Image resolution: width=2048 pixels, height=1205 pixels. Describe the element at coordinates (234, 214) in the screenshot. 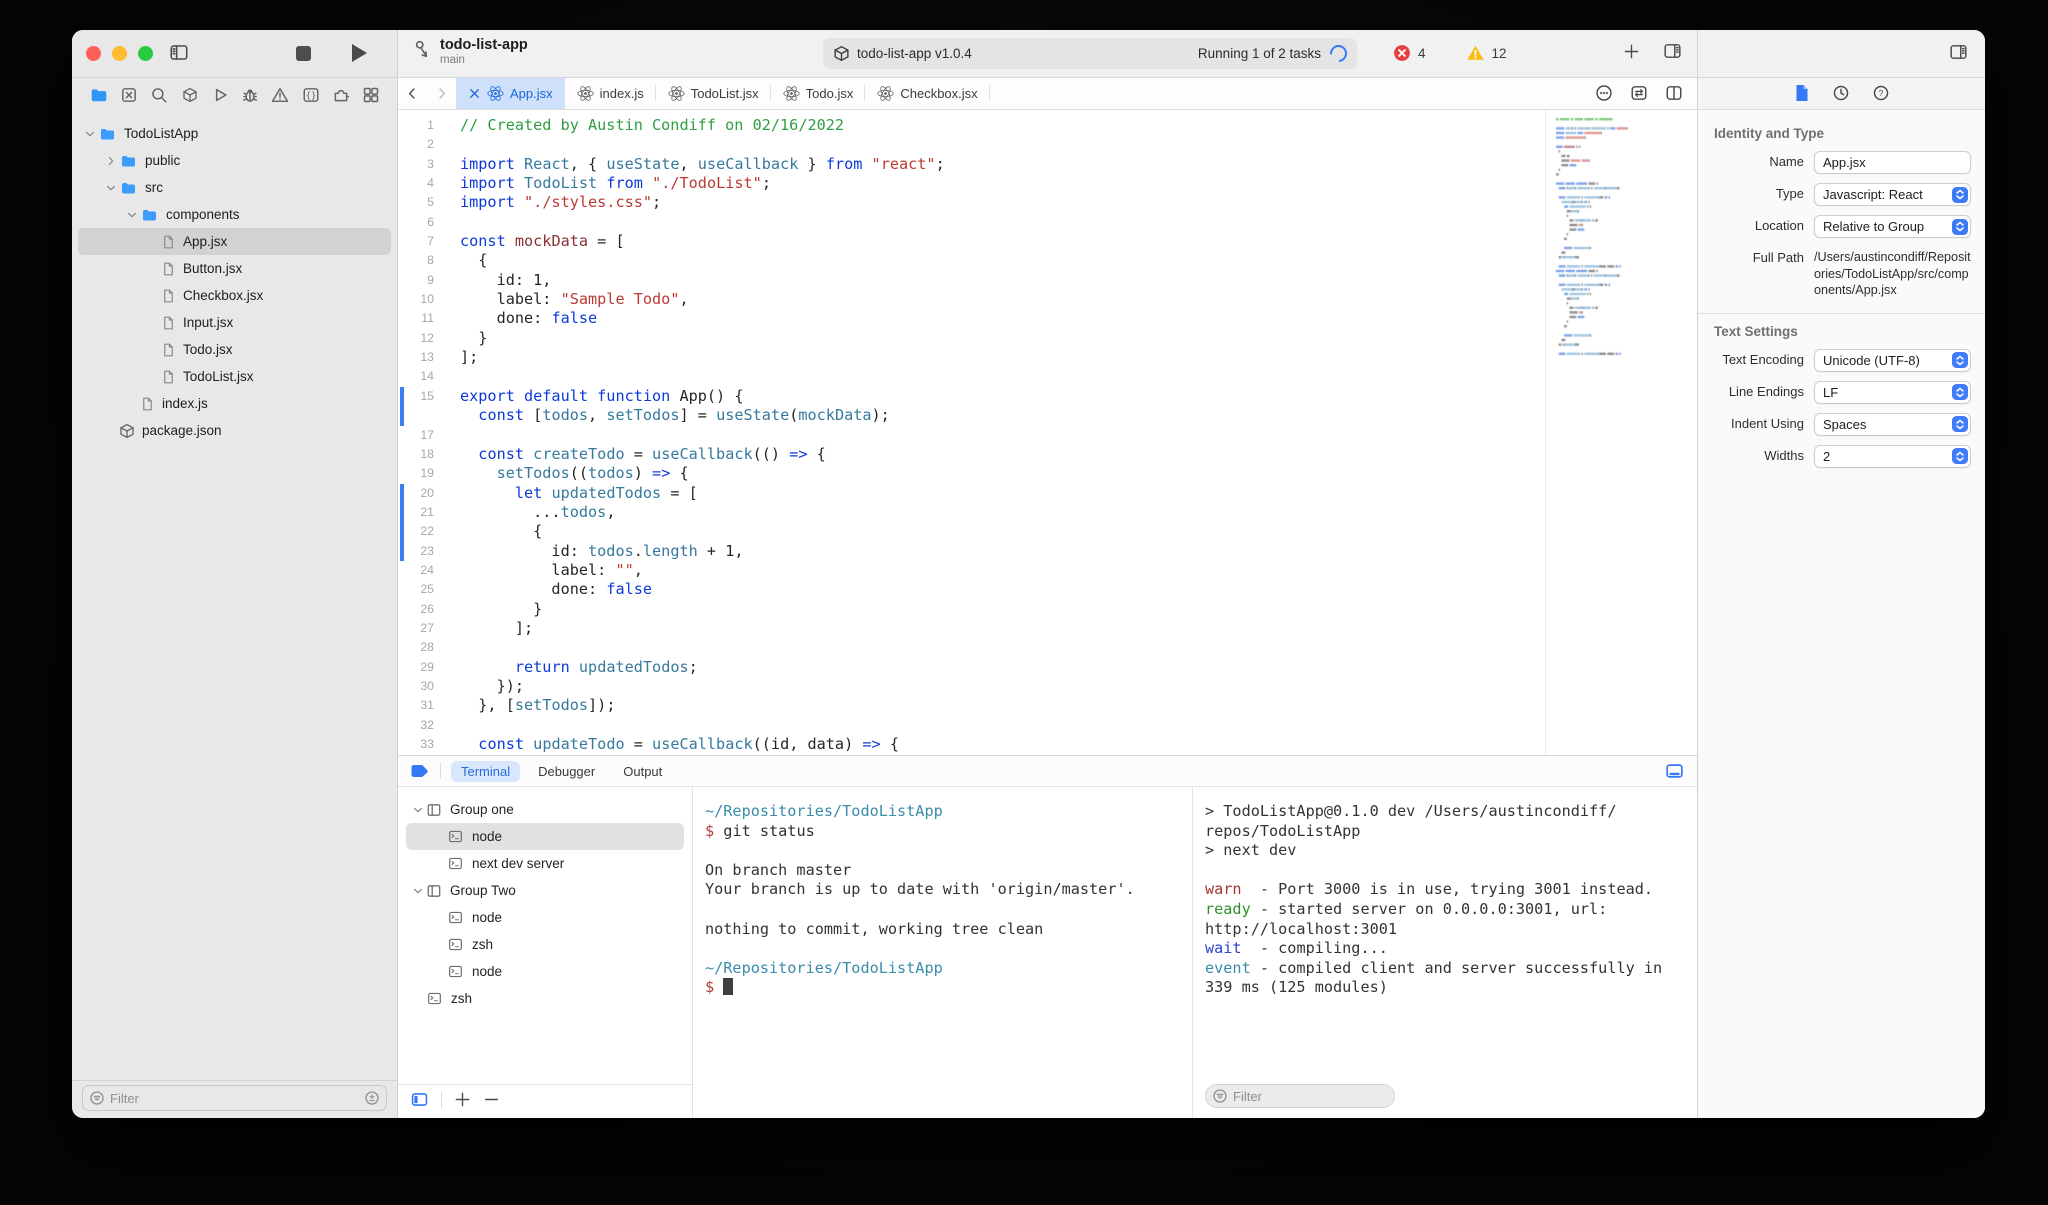

I see `file-tree-item-components: components` at that location.